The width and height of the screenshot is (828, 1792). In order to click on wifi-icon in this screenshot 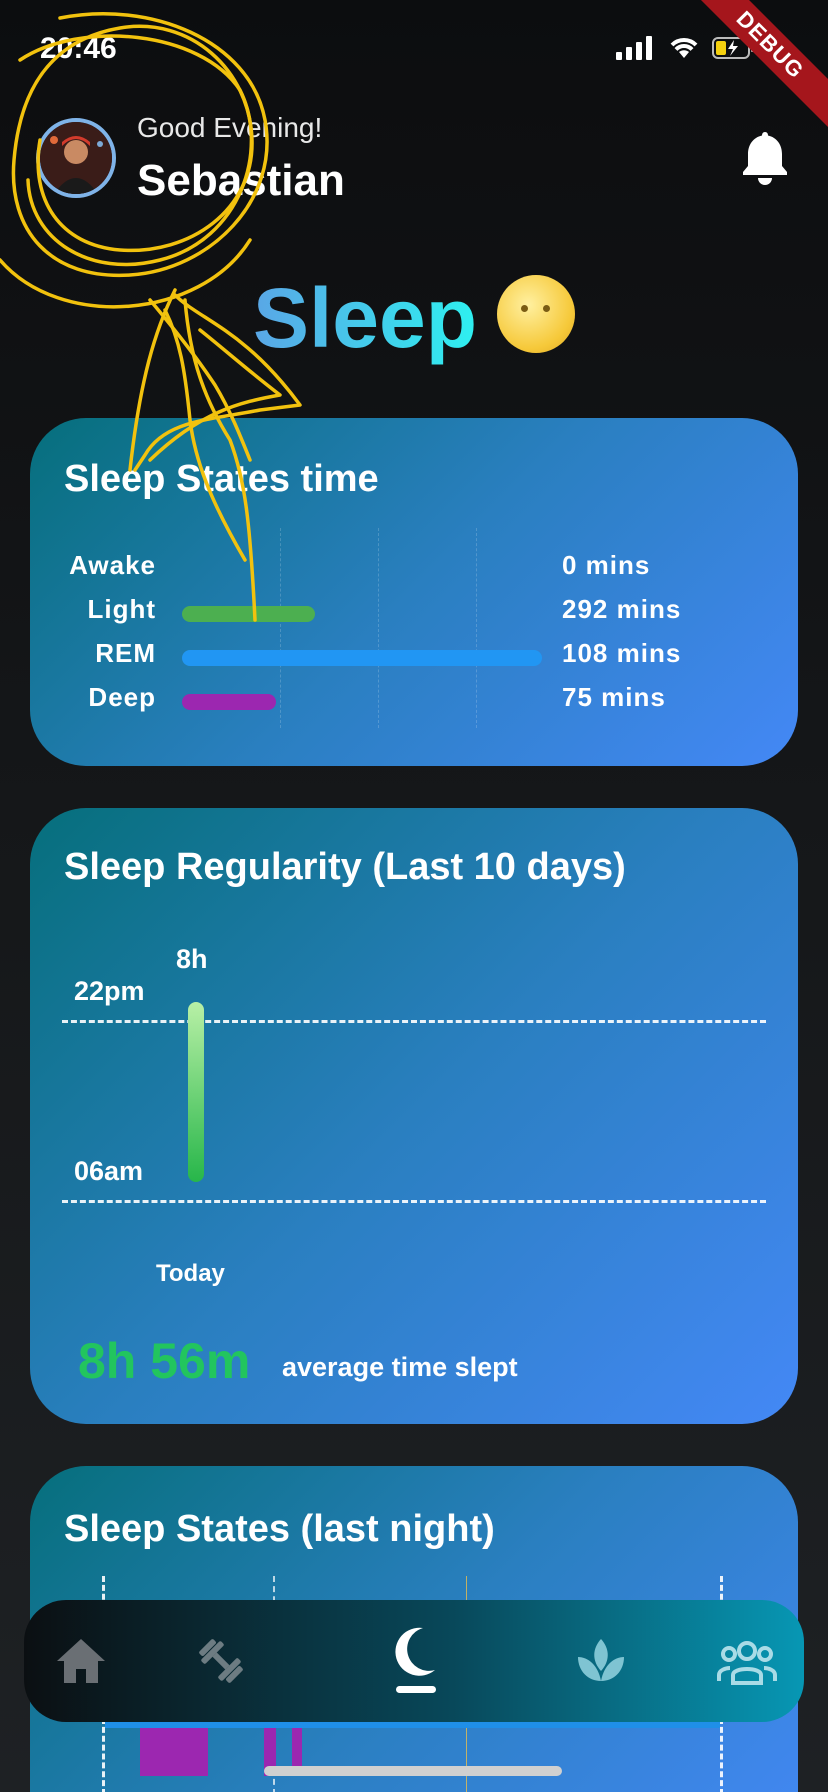, I will do `click(684, 48)`.